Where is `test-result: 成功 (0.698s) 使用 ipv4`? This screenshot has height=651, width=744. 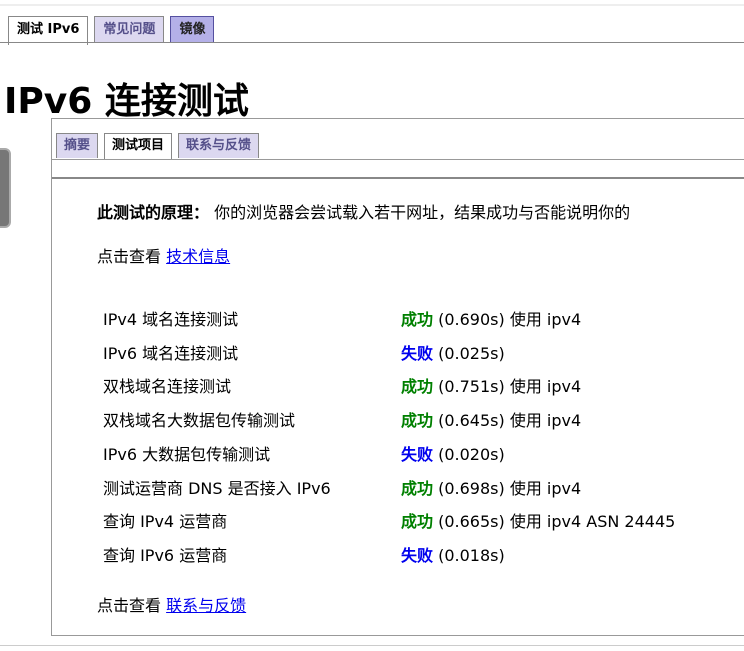
test-result: 成功 (0.698s) 使用 ipv4 is located at coordinates (491, 487).